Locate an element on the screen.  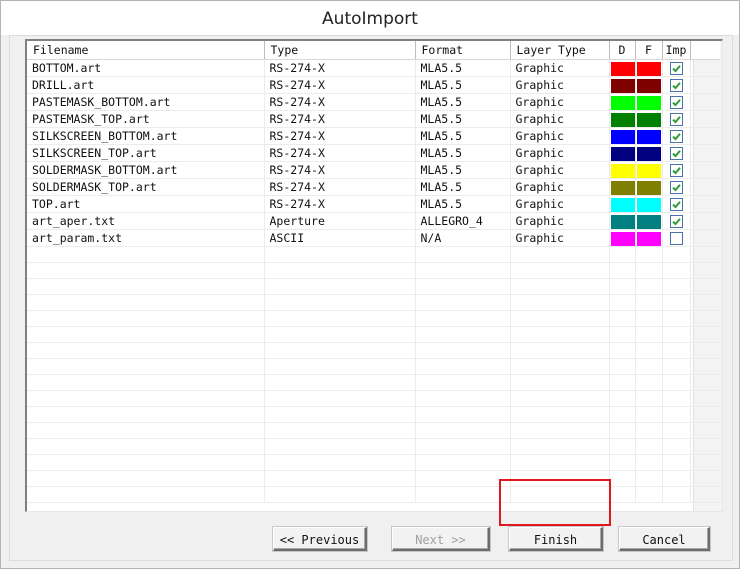
column-header-imp: Imp is located at coordinates (676, 50).